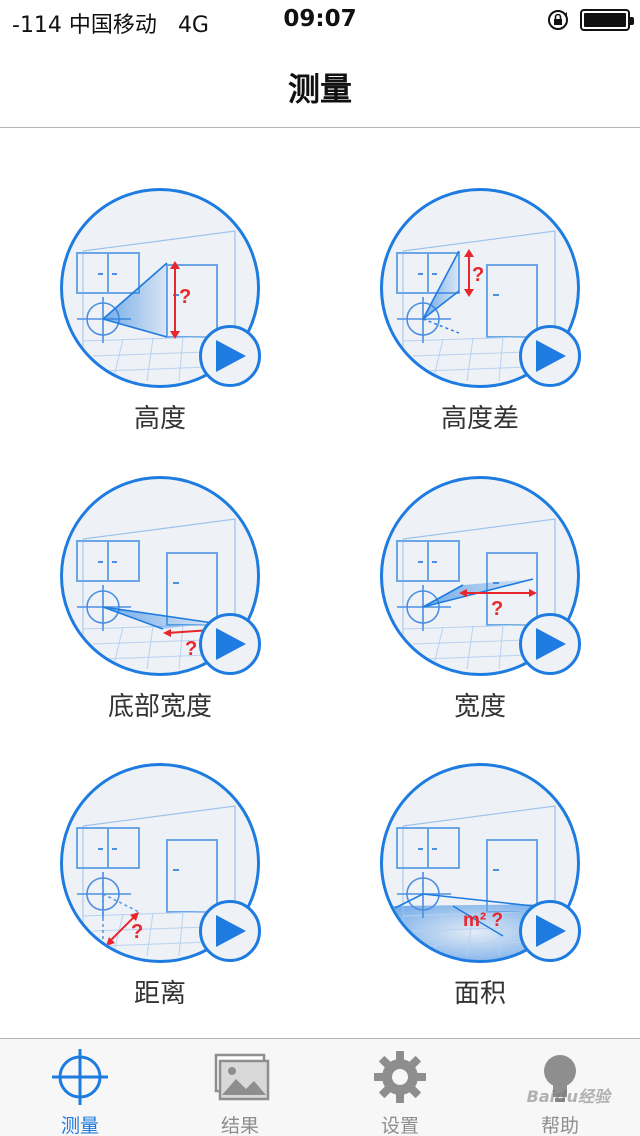  Describe the element at coordinates (479, 707) in the screenshot. I see `tile-label: 宽度` at that location.